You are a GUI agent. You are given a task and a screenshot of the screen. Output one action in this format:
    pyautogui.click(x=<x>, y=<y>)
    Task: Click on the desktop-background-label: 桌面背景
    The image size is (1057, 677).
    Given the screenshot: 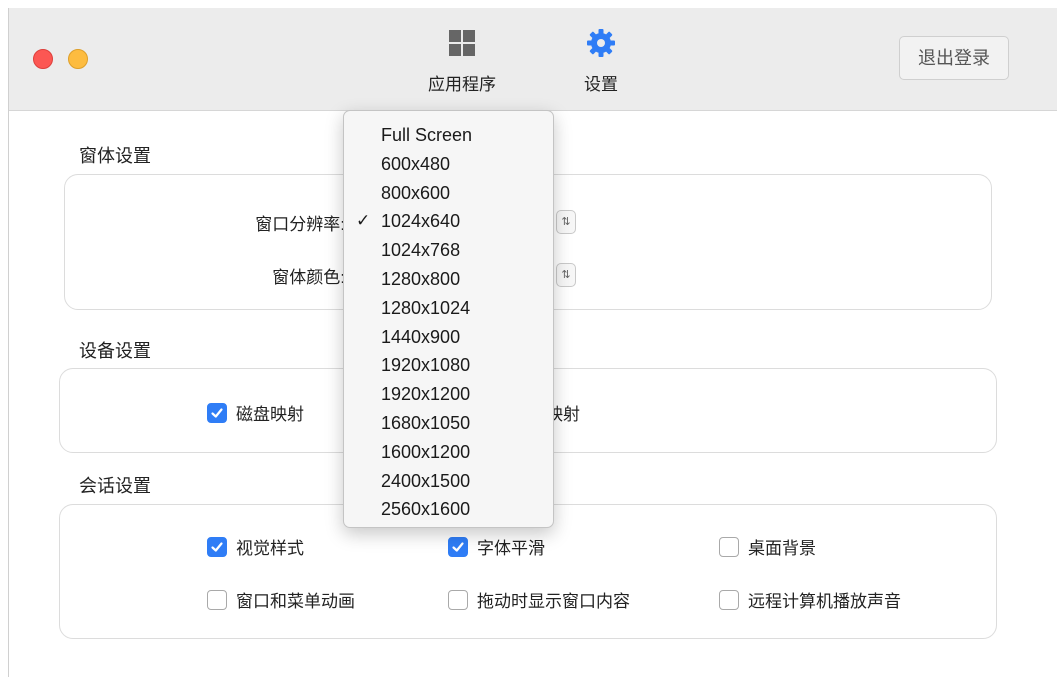 What is the action you would take?
    pyautogui.click(x=782, y=548)
    